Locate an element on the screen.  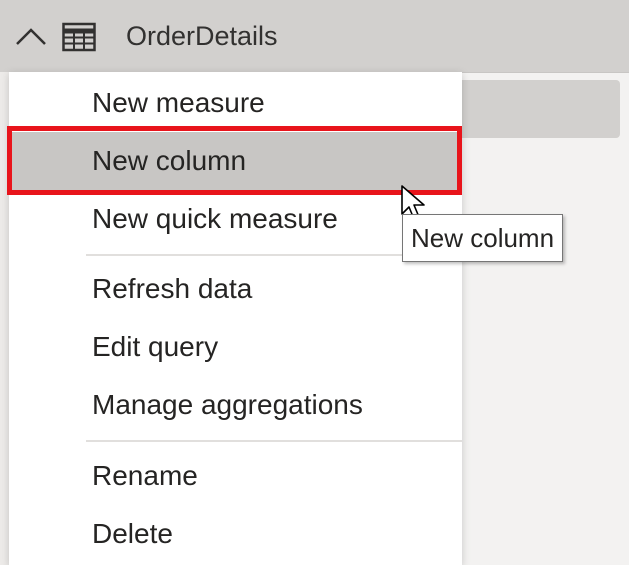
menu-item-label: Delete is located at coordinates (132, 533).